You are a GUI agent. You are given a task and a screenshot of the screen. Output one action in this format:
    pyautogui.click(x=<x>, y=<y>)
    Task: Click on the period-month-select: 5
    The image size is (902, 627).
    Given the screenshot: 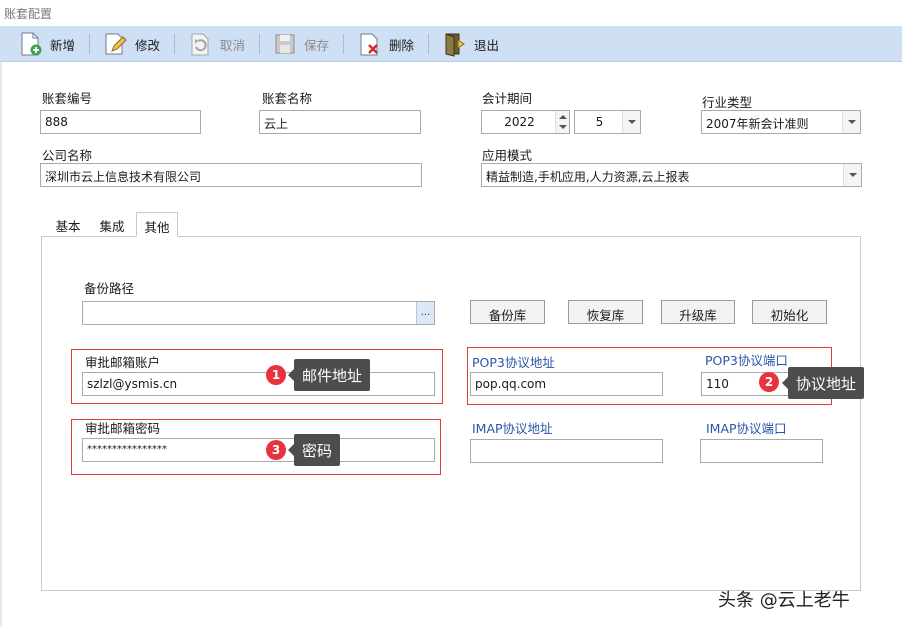 What is the action you would take?
    pyautogui.click(x=607, y=122)
    